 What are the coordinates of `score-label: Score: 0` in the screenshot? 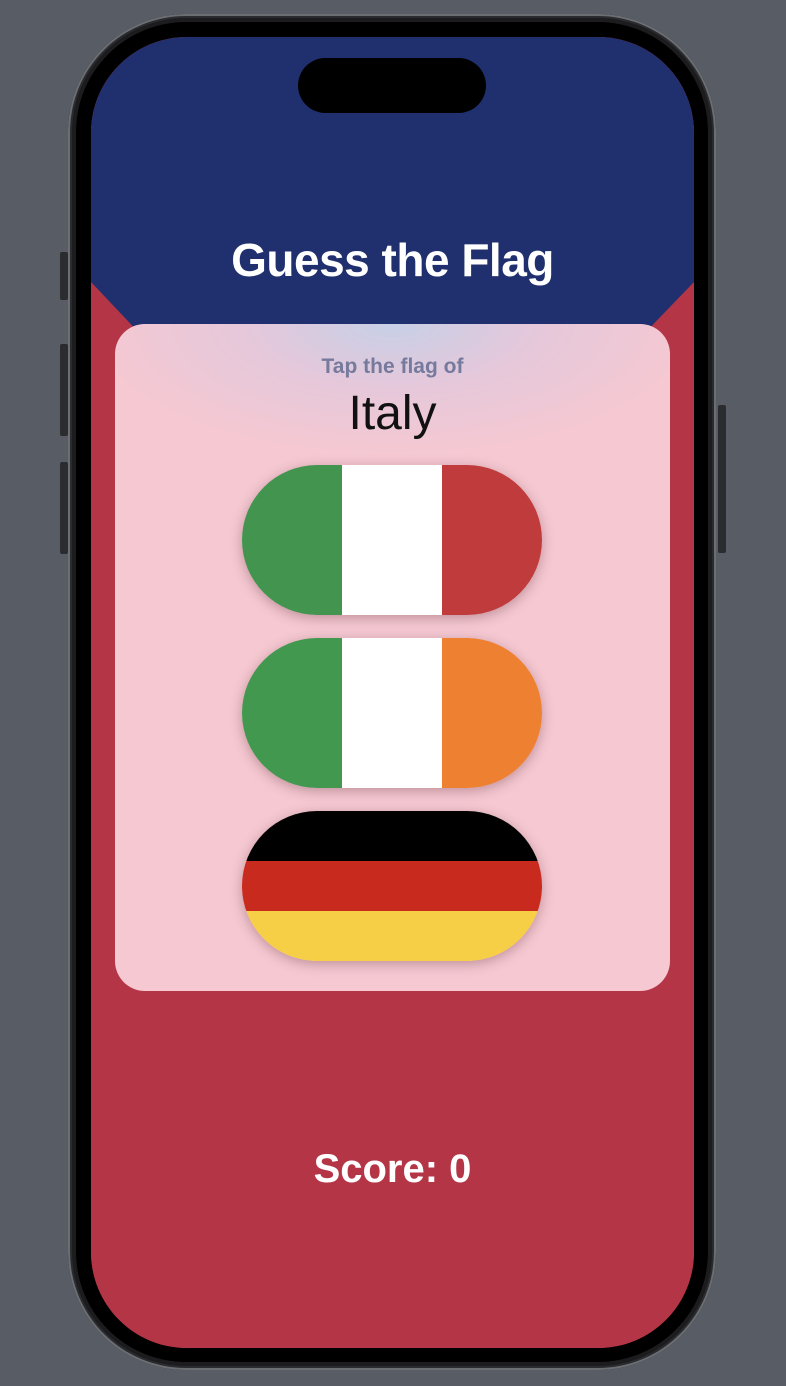 It's located at (392, 1169).